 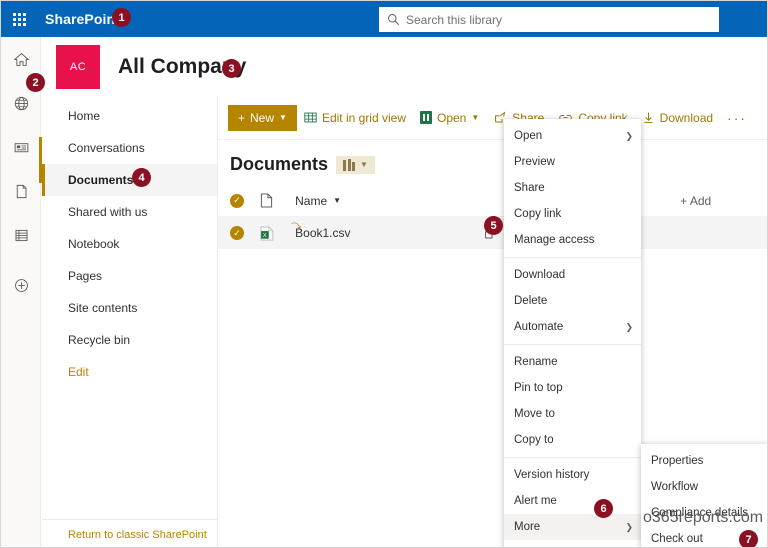 I want to click on menu-item-label: Move to, so click(x=534, y=414).